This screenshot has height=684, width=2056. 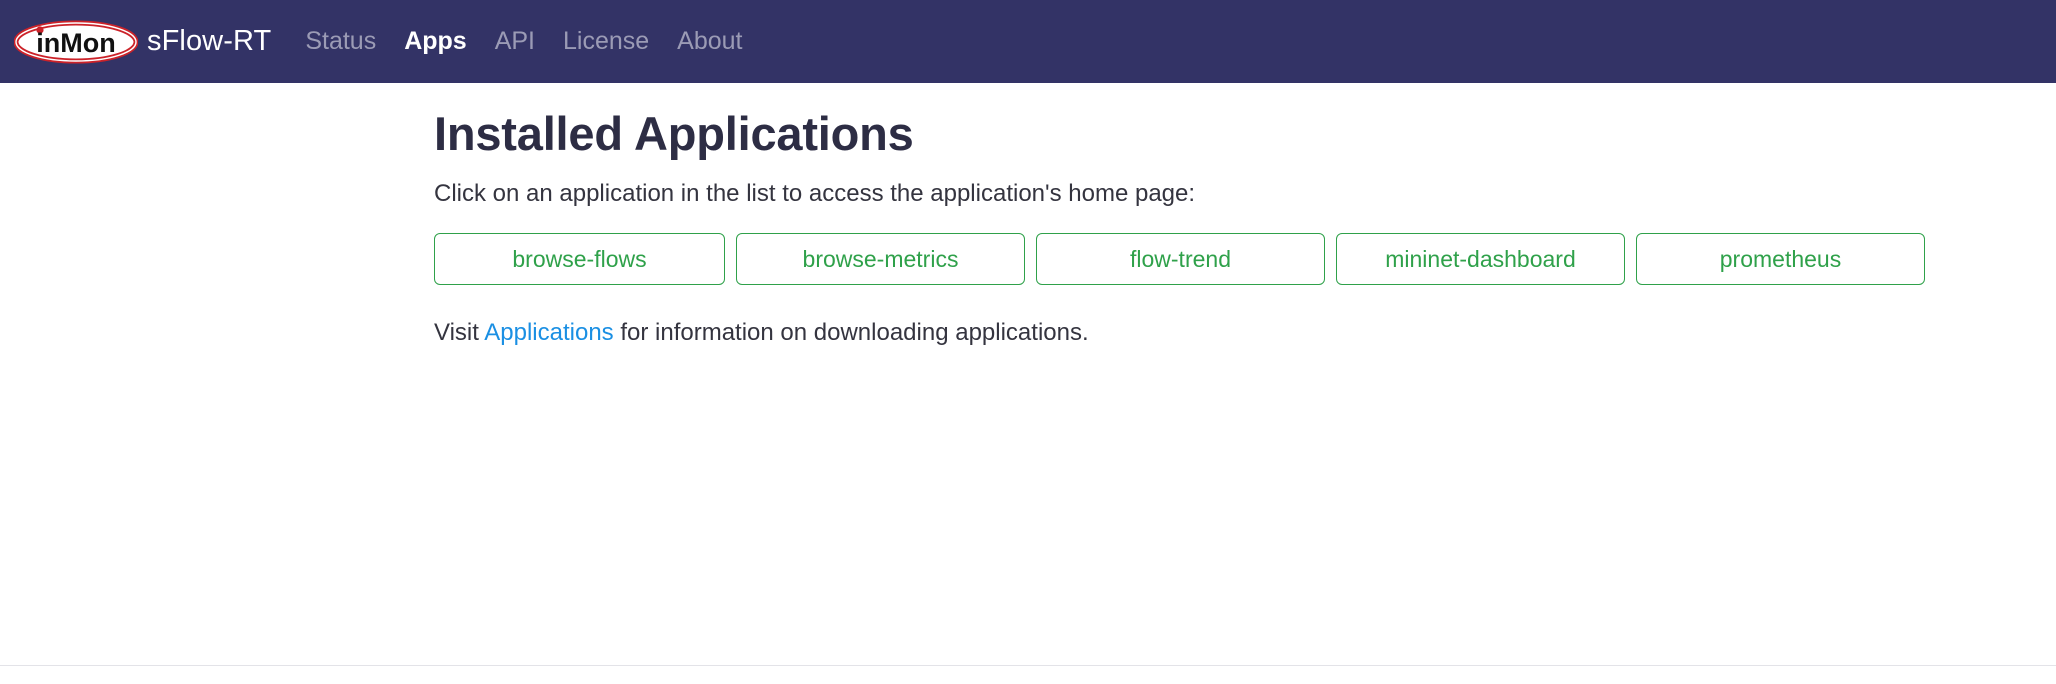 I want to click on app-button-browse-metrics: browse-metrics, so click(x=880, y=259).